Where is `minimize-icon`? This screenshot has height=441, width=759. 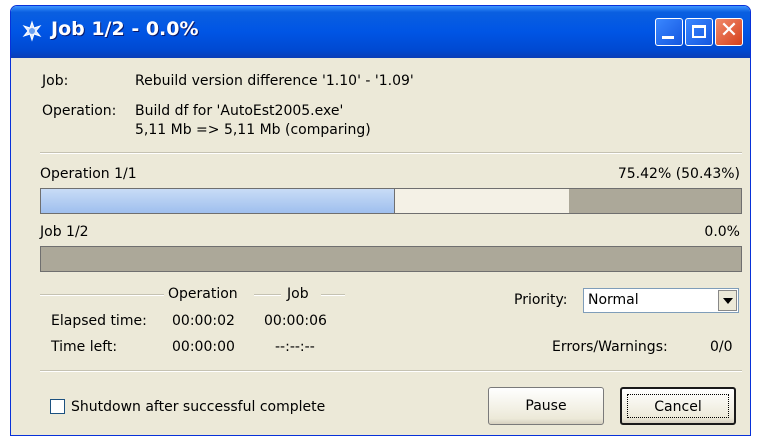 minimize-icon is located at coordinates (668, 37).